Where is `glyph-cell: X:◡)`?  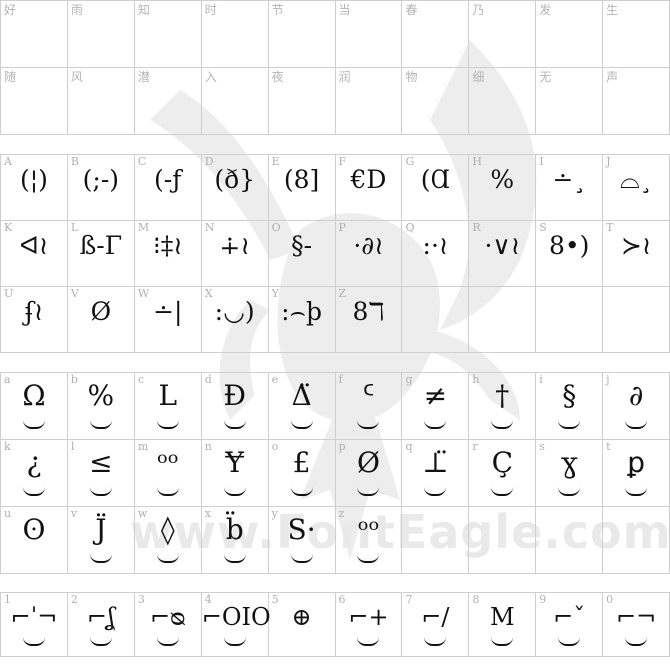 glyph-cell: X:◡) is located at coordinates (235, 320).